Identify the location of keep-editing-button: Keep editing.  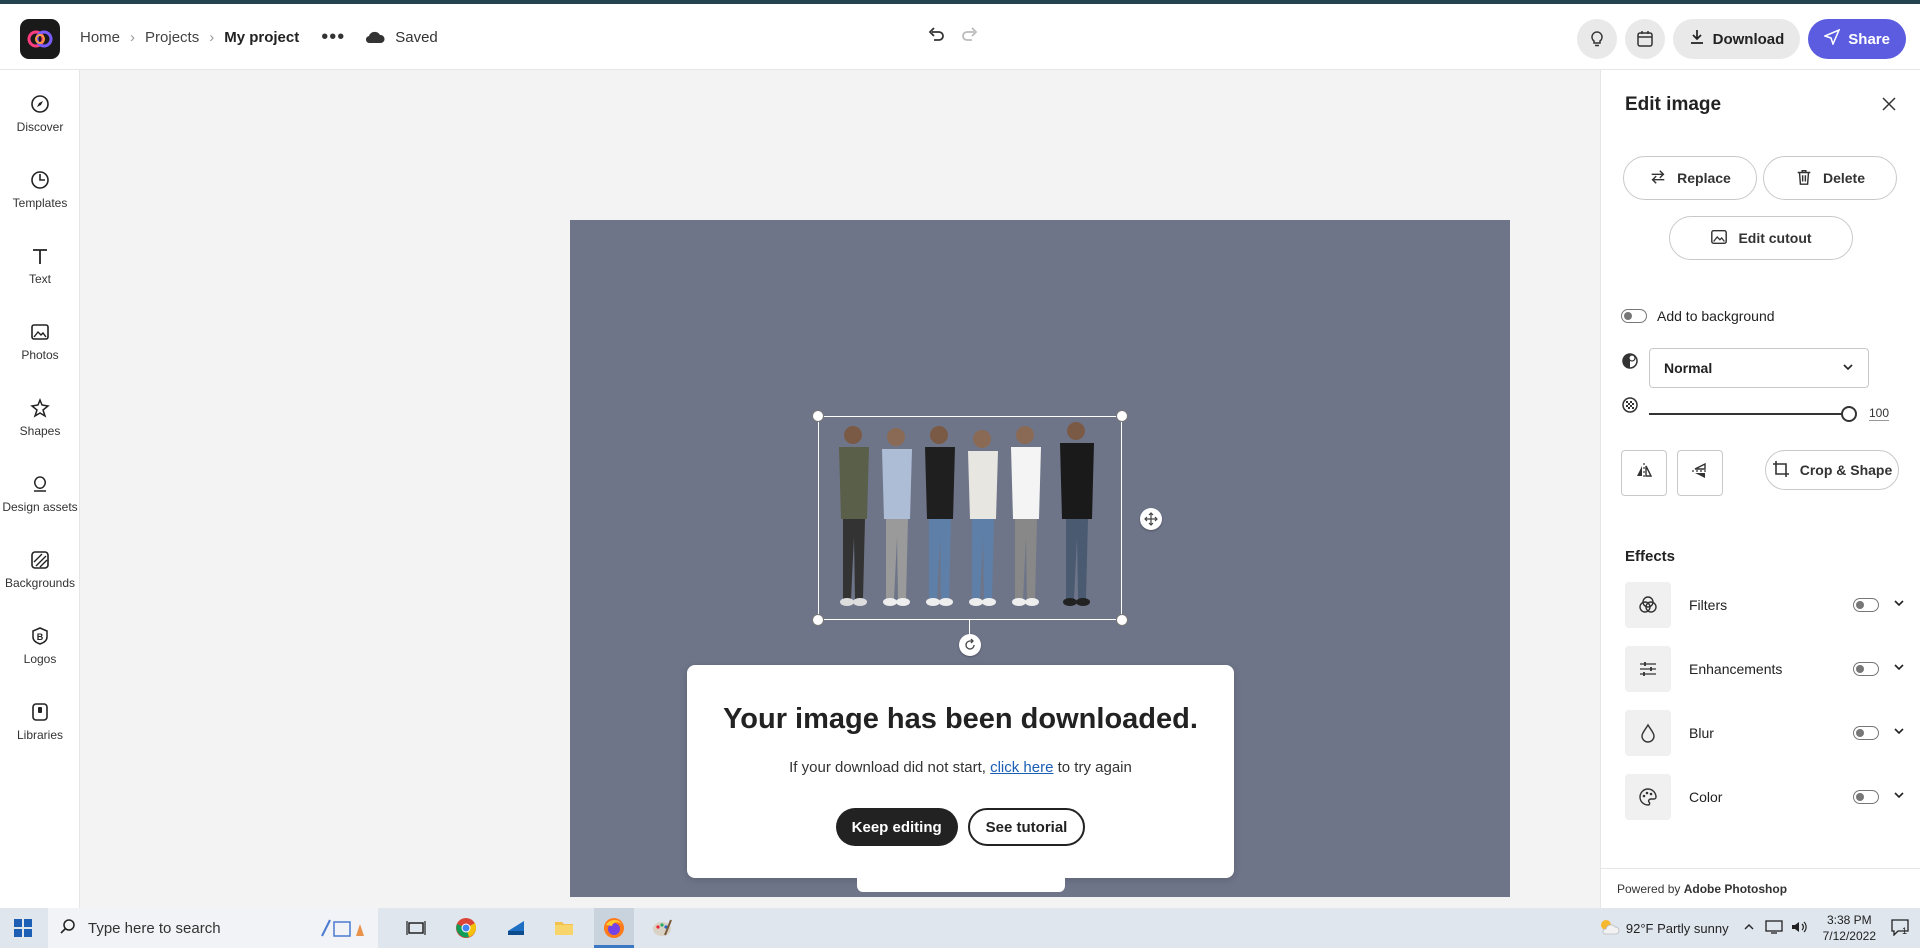
(896, 827).